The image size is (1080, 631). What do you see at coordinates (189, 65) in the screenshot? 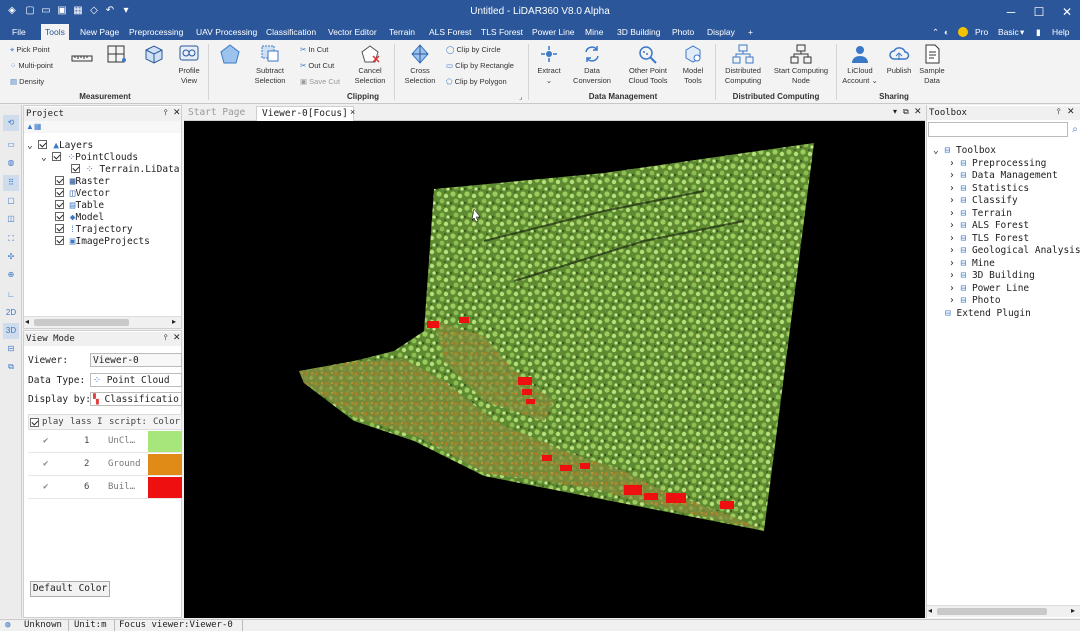
I see `profile-view-button: Profile View` at bounding box center [189, 65].